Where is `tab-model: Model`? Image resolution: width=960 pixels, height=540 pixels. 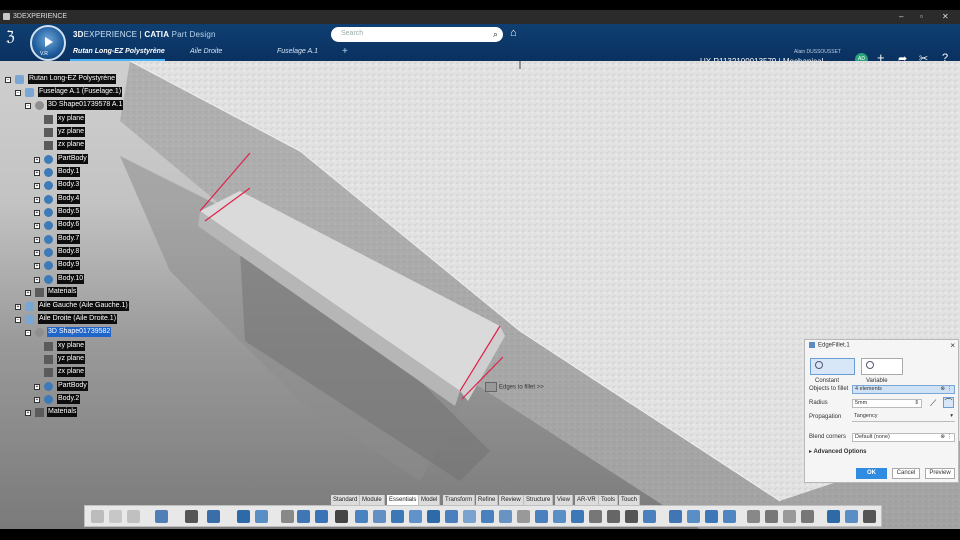 tab-model: Model is located at coordinates (430, 500).